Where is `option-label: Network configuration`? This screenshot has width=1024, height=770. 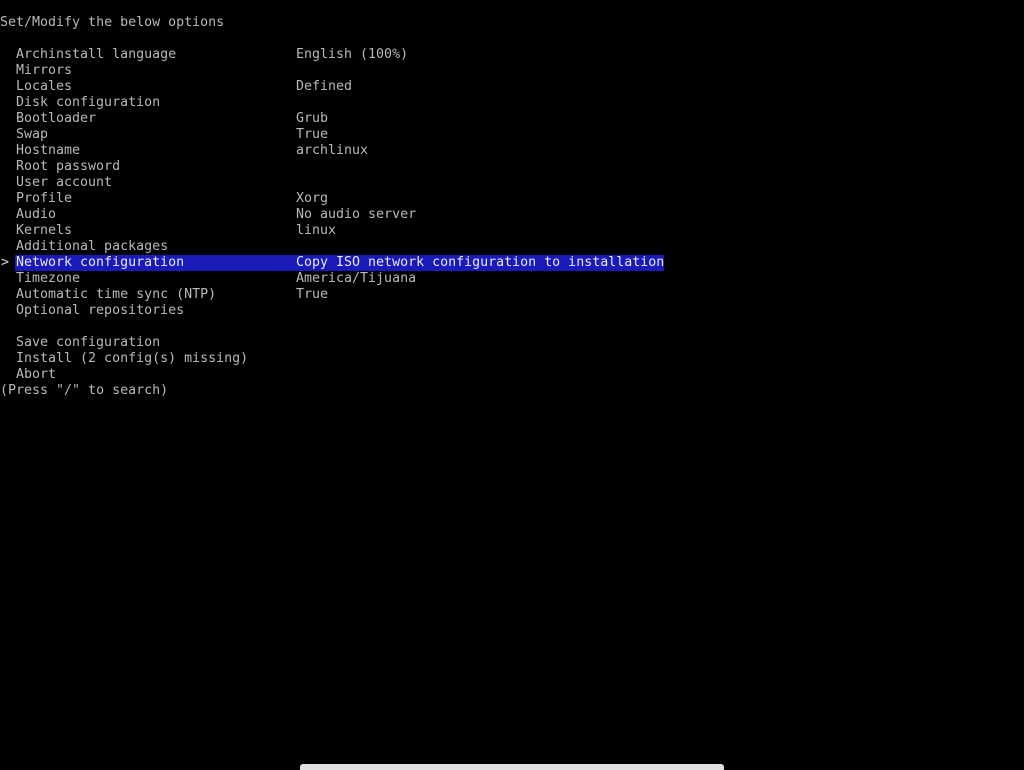 option-label: Network configuration is located at coordinates (100, 262).